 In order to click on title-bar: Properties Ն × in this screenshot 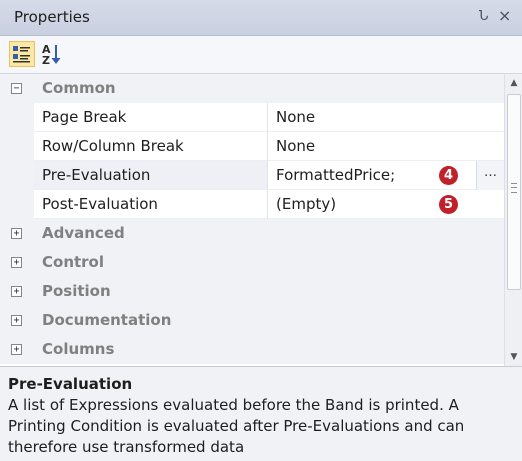, I will do `click(261, 18)`.